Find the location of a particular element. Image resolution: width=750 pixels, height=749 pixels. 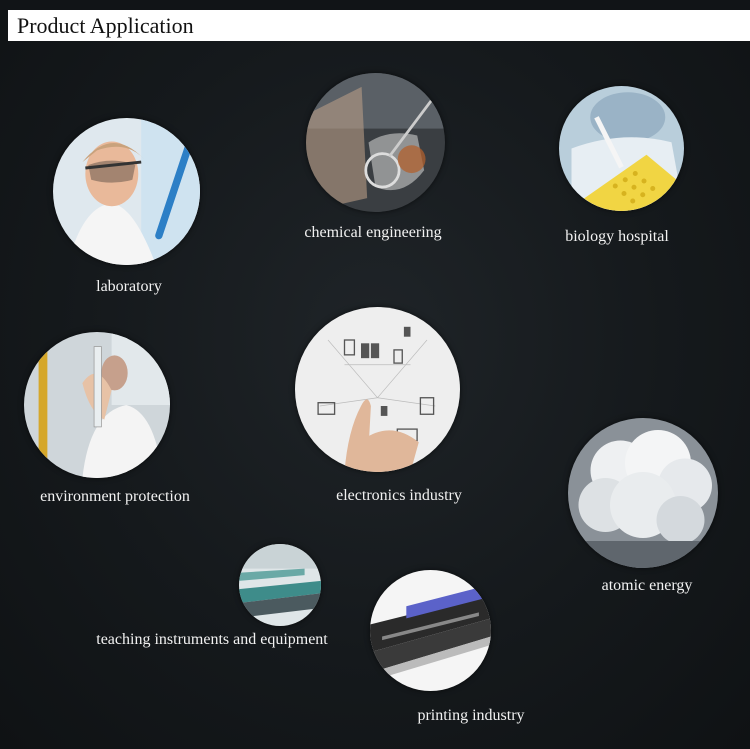

page-title: Product Application is located at coordinates (379, 25).